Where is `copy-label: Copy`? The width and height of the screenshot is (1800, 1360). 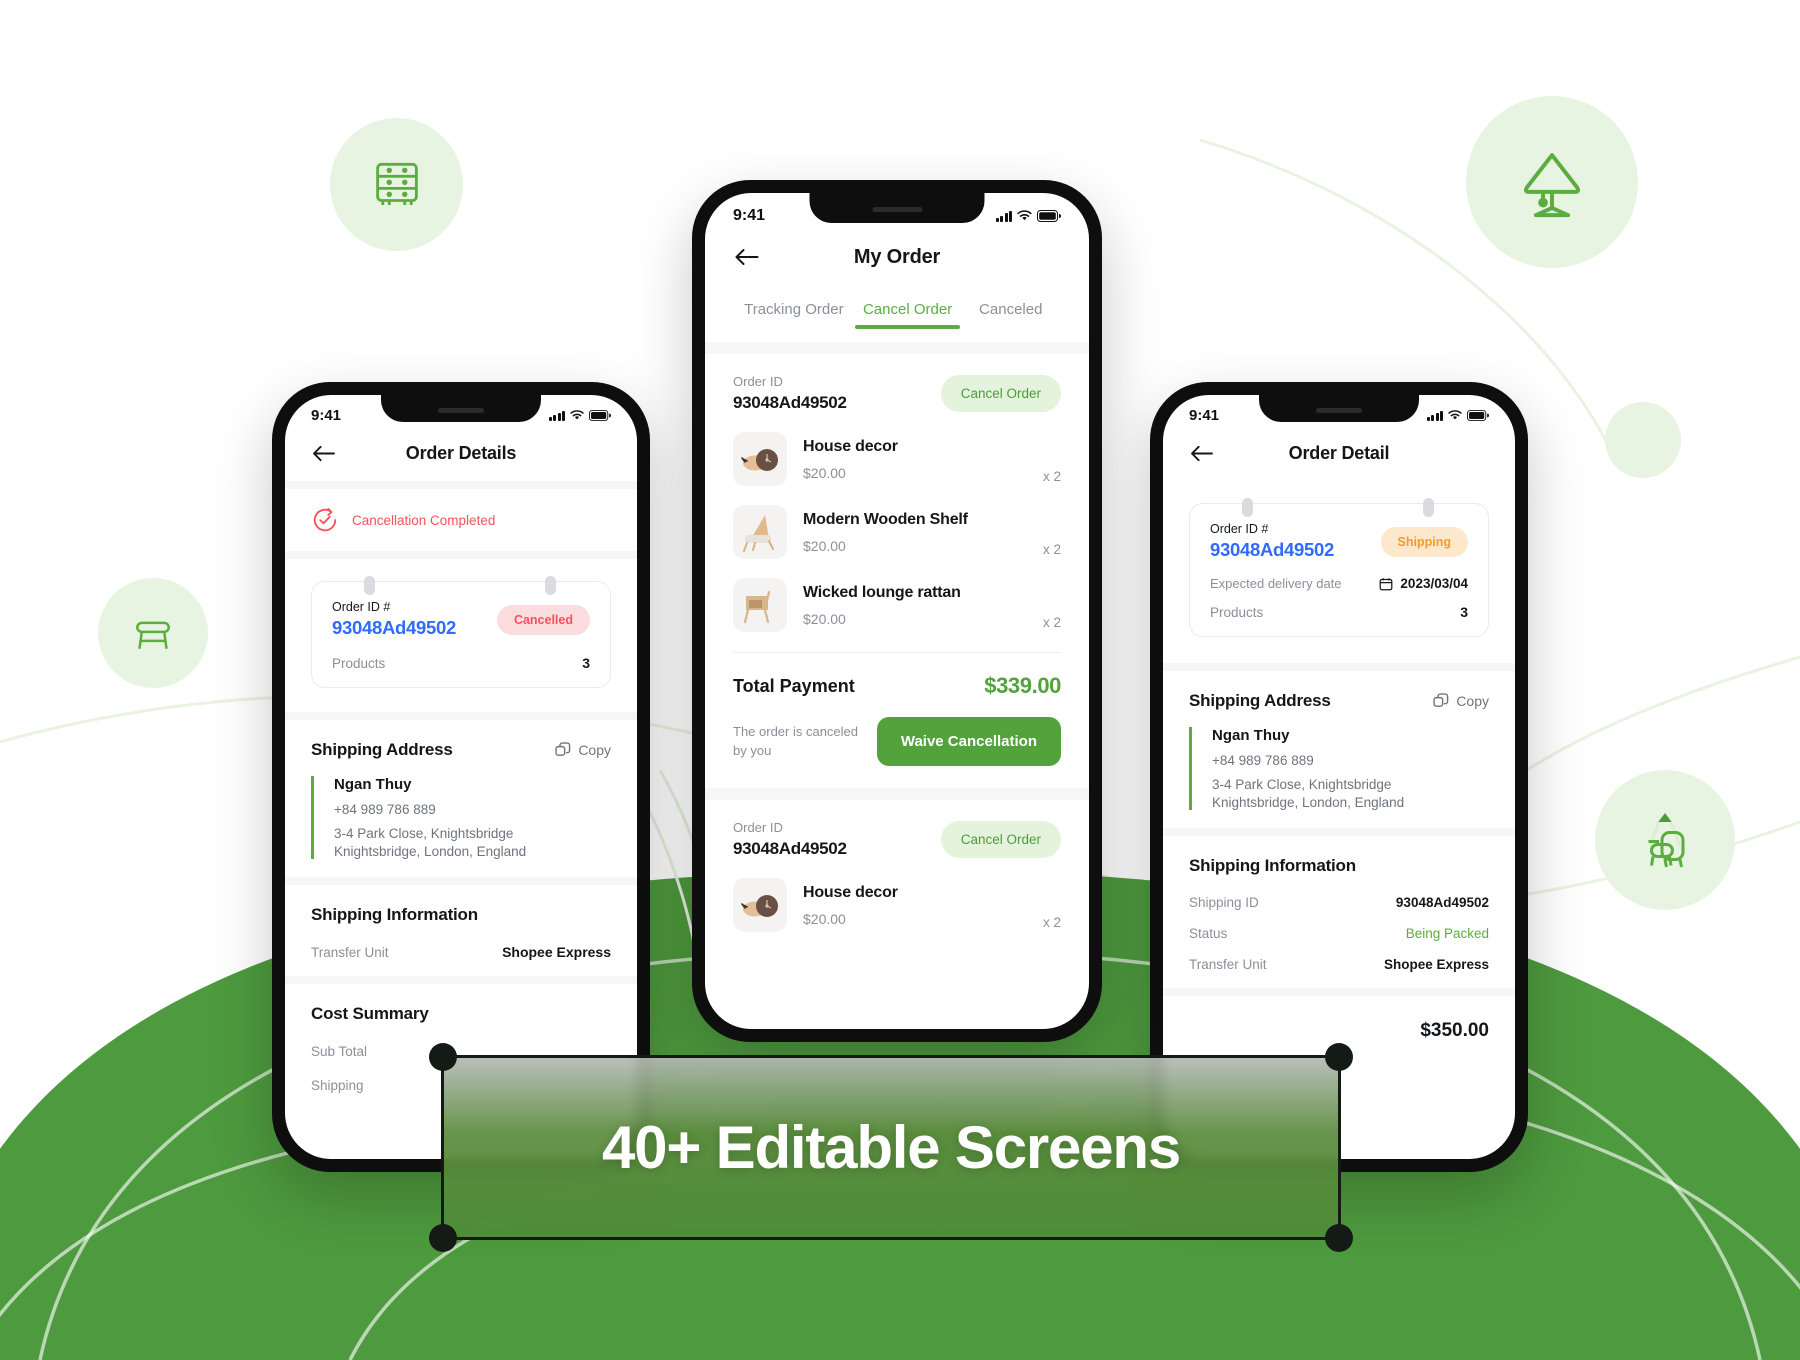 copy-label: Copy is located at coordinates (594, 750).